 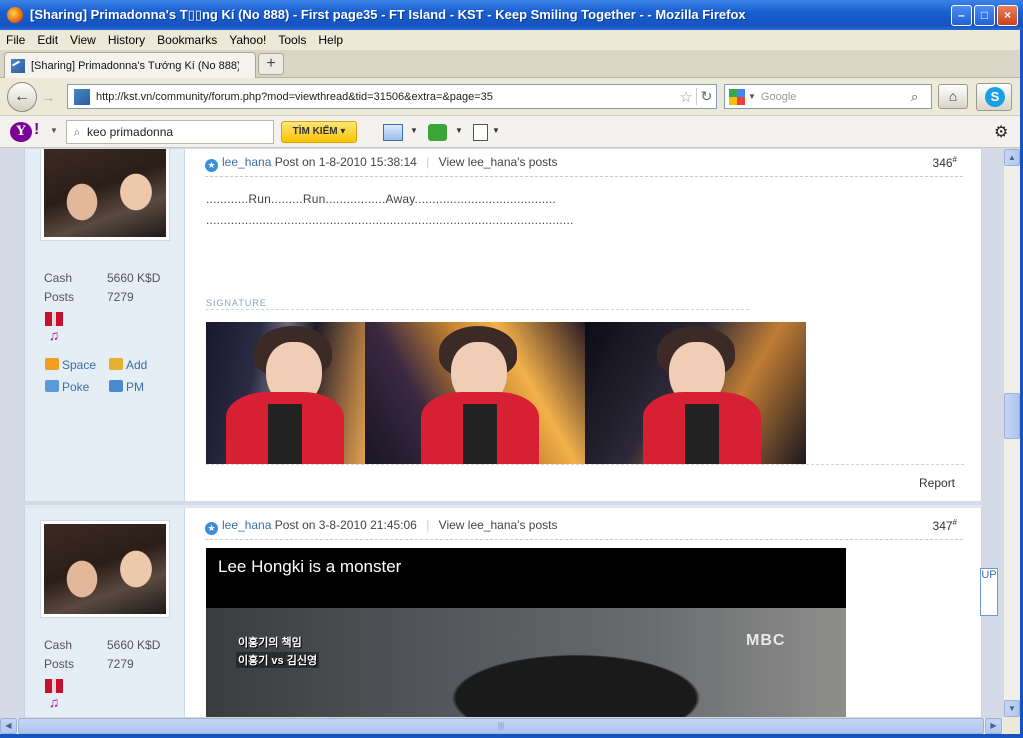 What do you see at coordinates (70, 365) in the screenshot?
I see `space-link: Space` at bounding box center [70, 365].